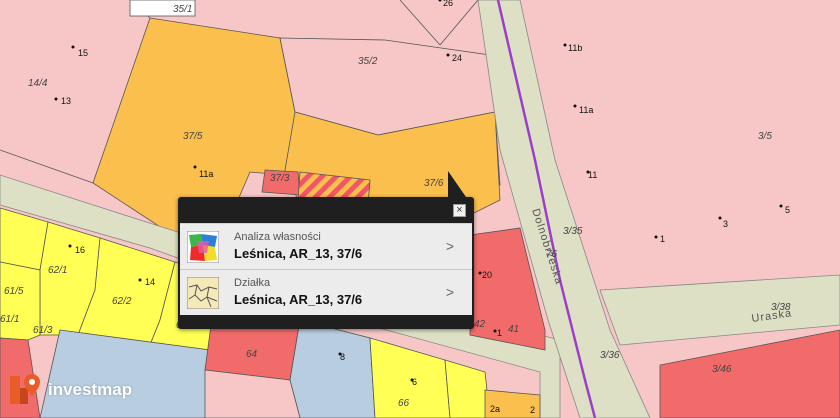 This screenshot has width=840, height=418. I want to click on brand-watermark: investmap, so click(70, 390).